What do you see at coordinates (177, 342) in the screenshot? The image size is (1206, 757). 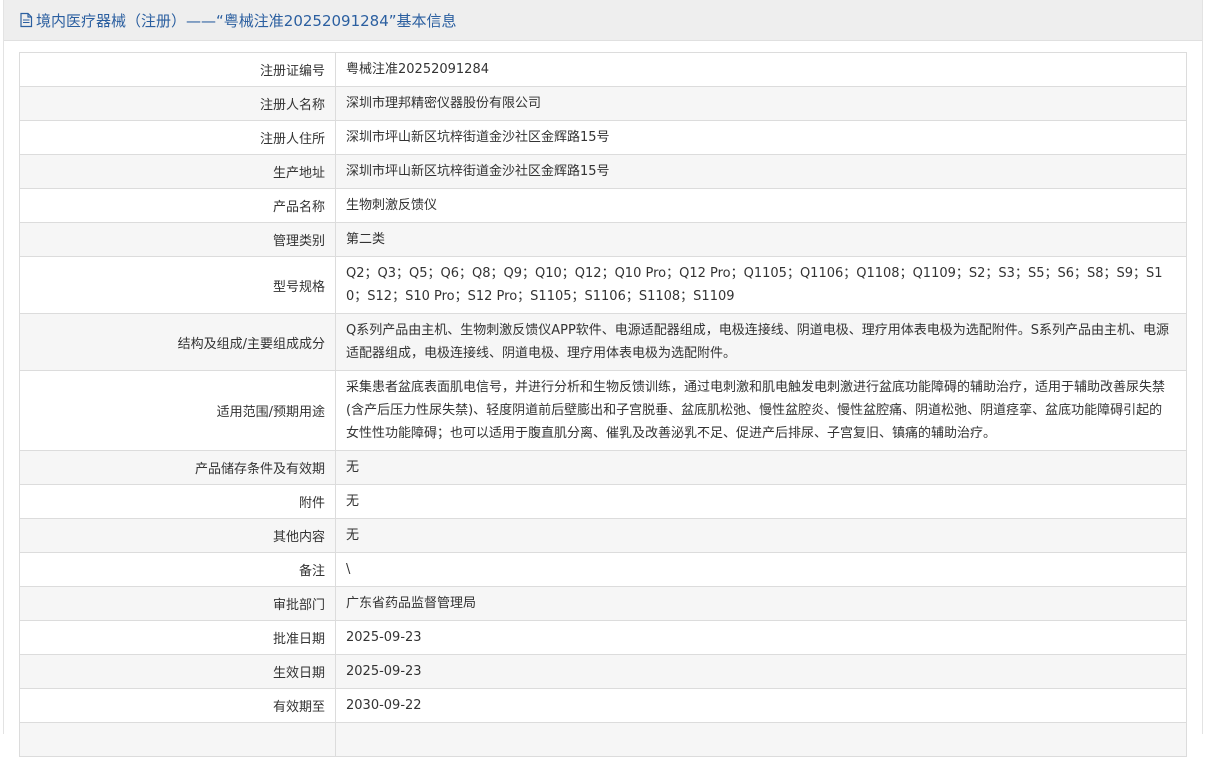 I see `field-label: 结构及组成/主要组成成分` at bounding box center [177, 342].